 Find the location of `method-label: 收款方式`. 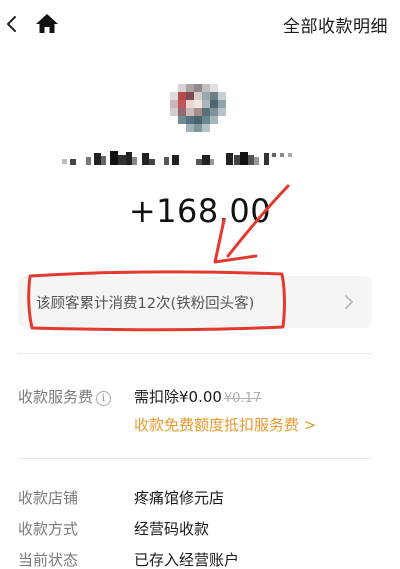

method-label: 收款方式 is located at coordinates (48, 529).